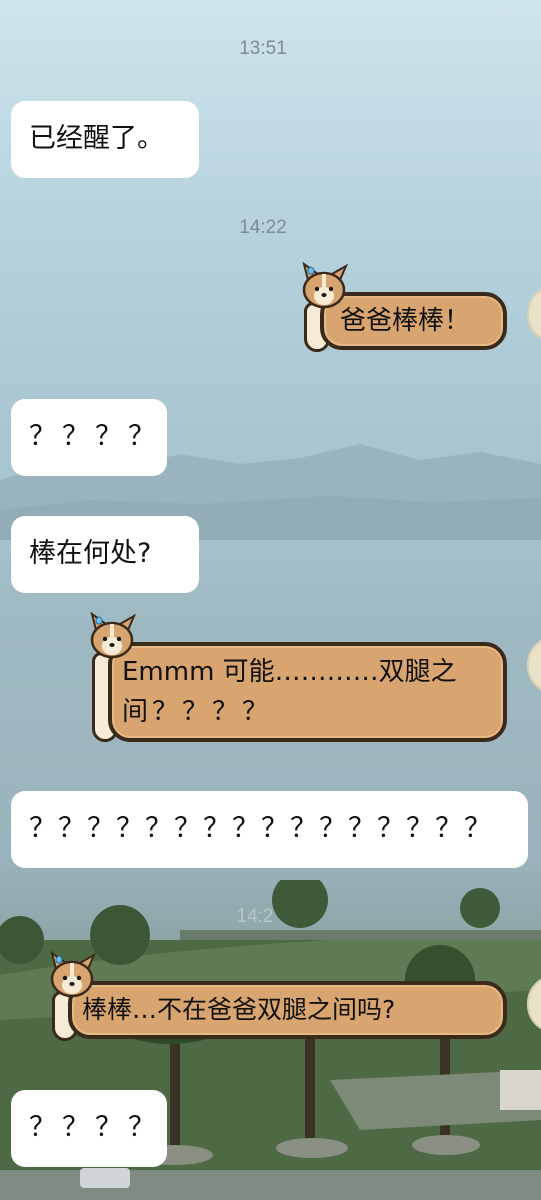  What do you see at coordinates (90, 553) in the screenshot?
I see `message-text: 棒在何处?` at bounding box center [90, 553].